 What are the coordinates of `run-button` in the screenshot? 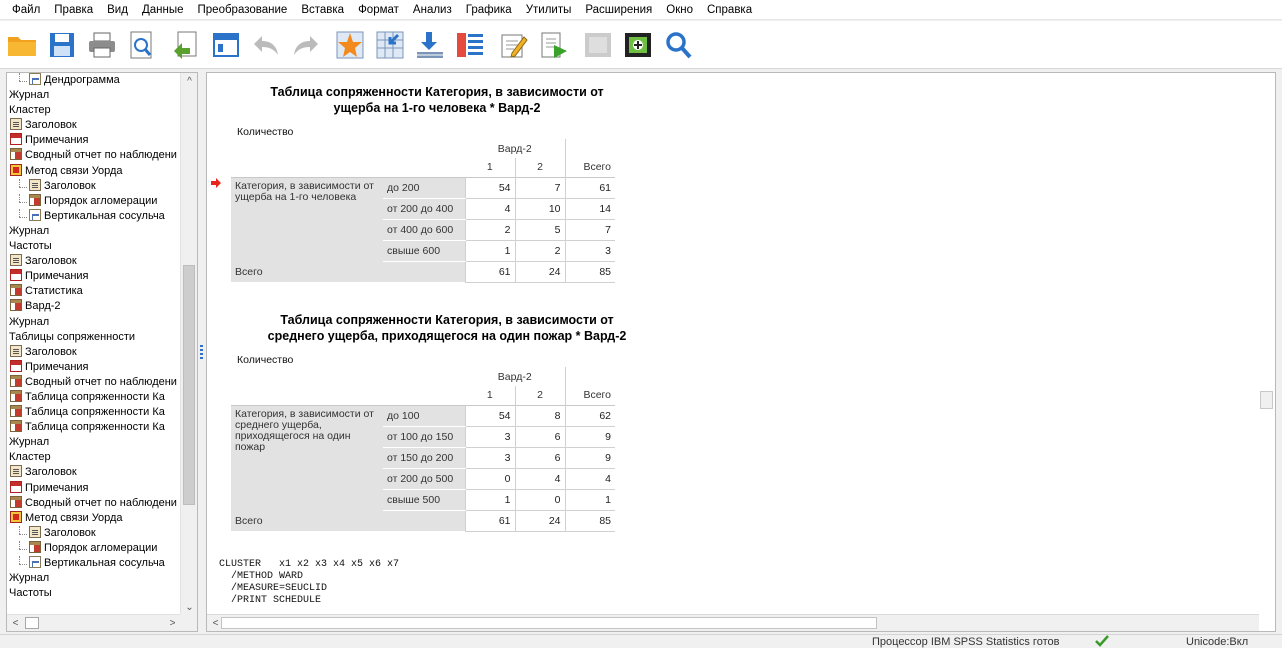 It's located at (554, 45).